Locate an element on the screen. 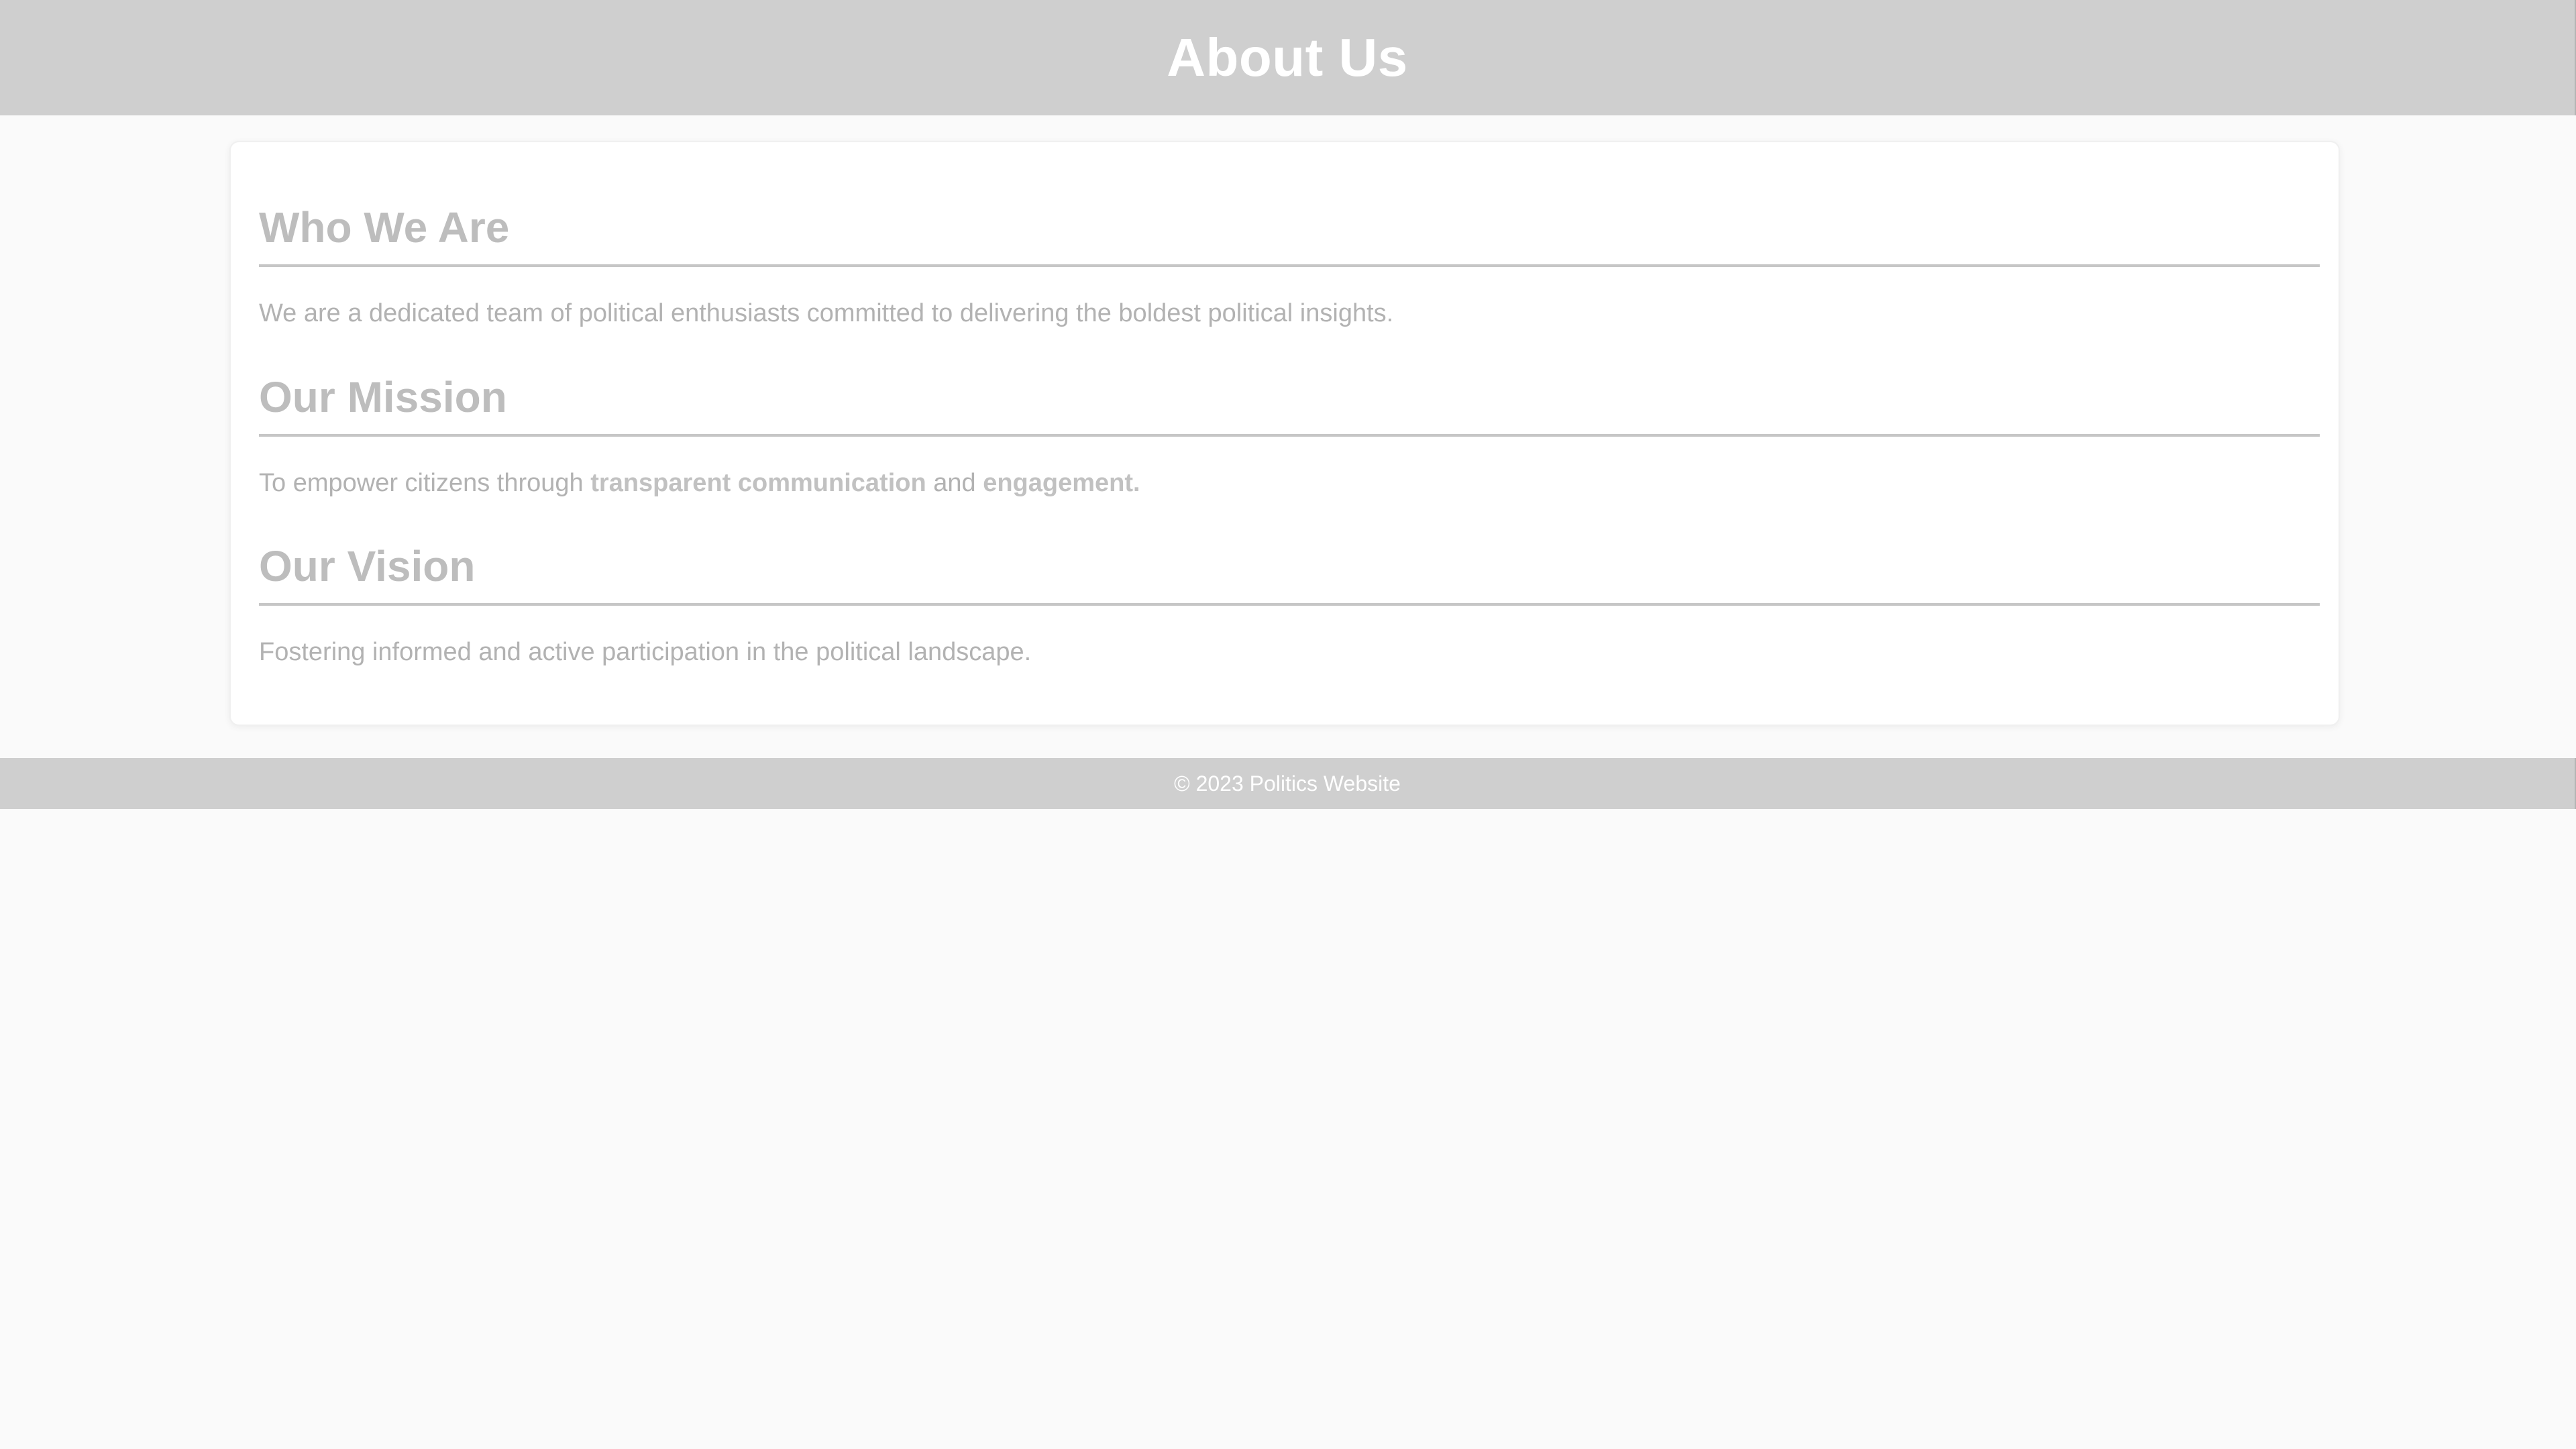  section-heading-our-vision: Our Vision is located at coordinates (1289, 573).